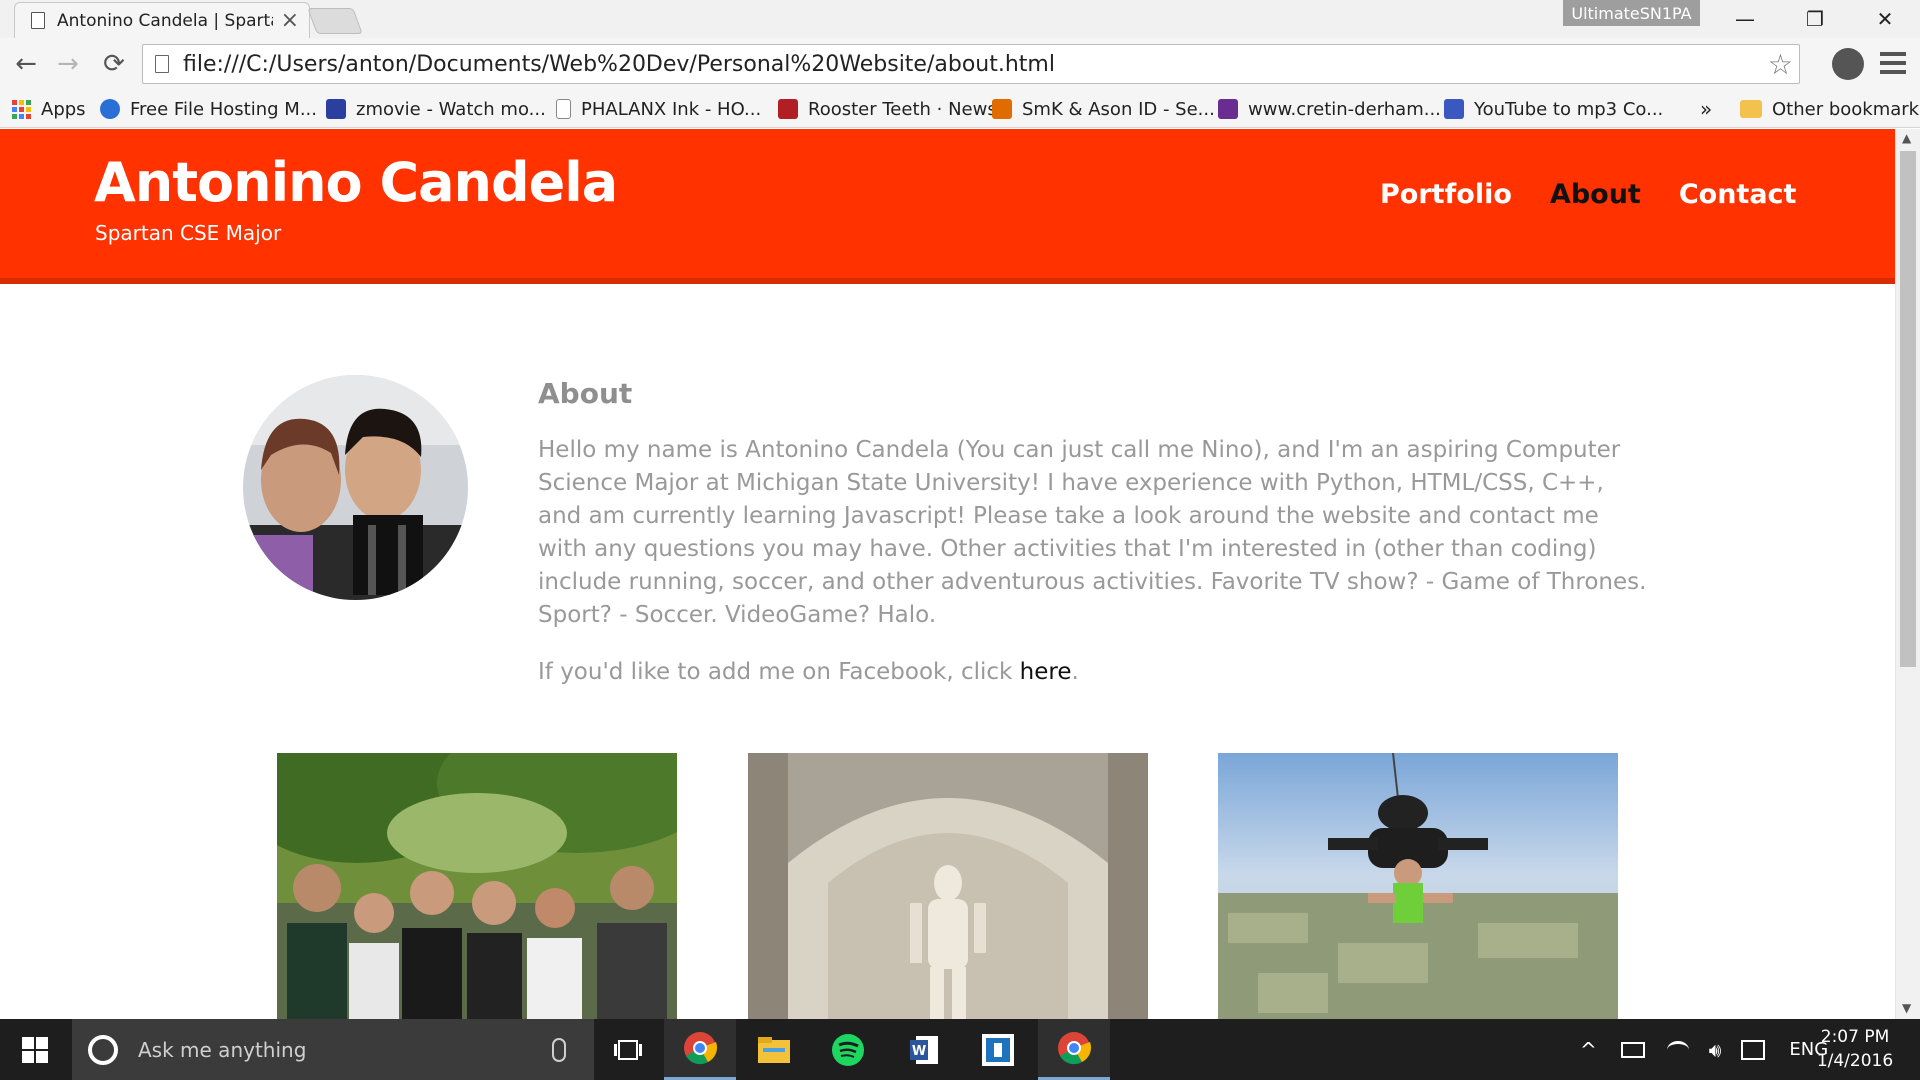 The width and height of the screenshot is (1920, 1080). What do you see at coordinates (222, 1049) in the screenshot?
I see `search-placeholder: Ask me anything` at bounding box center [222, 1049].